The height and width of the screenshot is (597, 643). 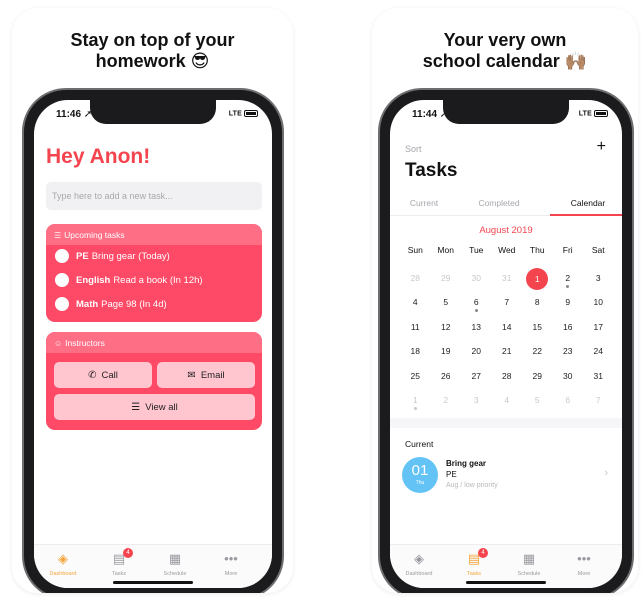 I want to click on calendar-day-number: 1, so click(x=537, y=278).